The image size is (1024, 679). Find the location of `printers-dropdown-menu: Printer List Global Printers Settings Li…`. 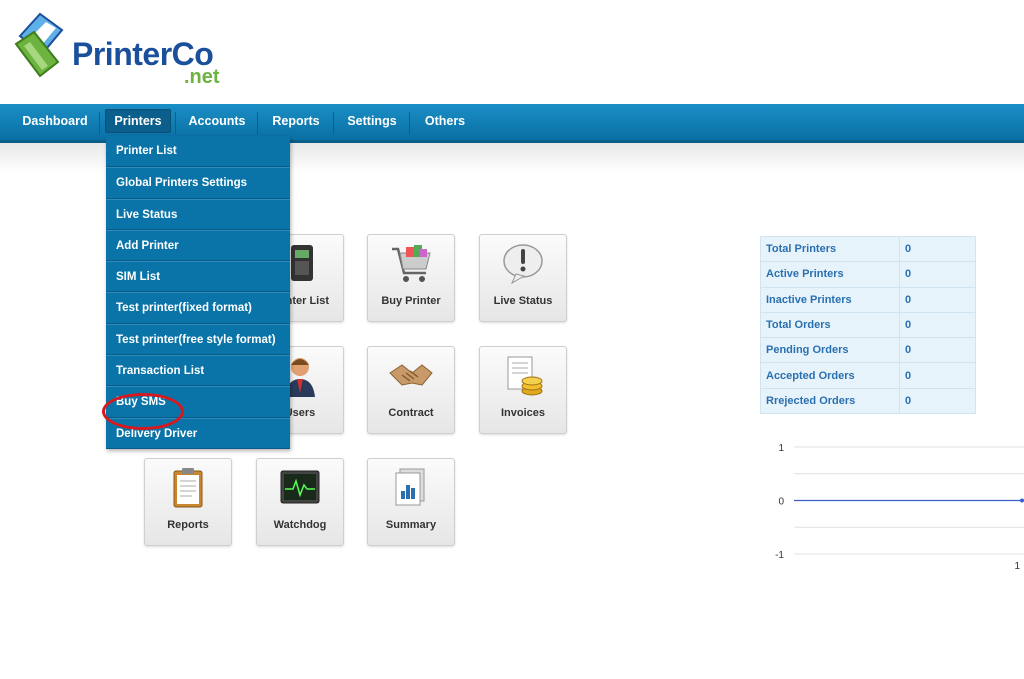

printers-dropdown-menu: Printer List Global Printers Settings Li… is located at coordinates (198, 292).